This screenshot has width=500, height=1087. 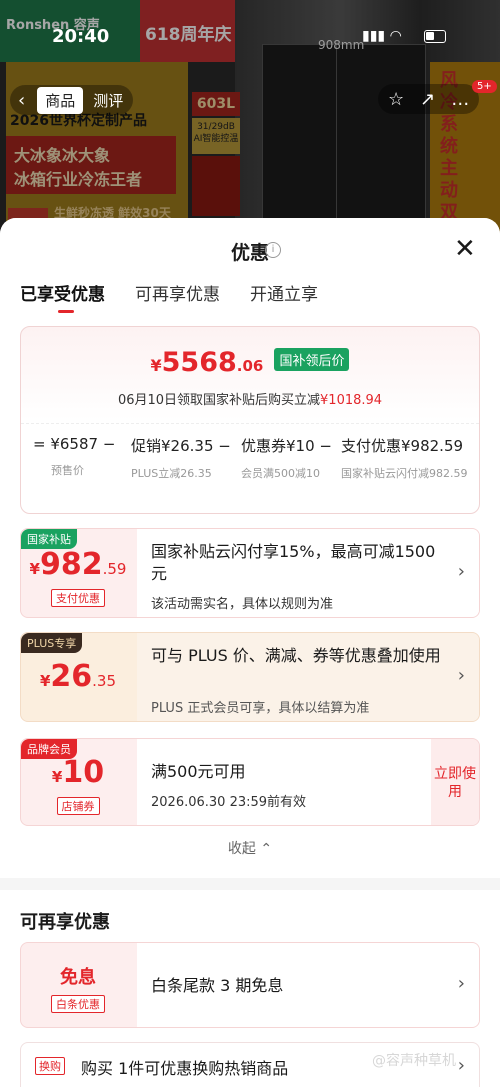 What do you see at coordinates (81, 36) in the screenshot?
I see `status-time: 20:40` at bounding box center [81, 36].